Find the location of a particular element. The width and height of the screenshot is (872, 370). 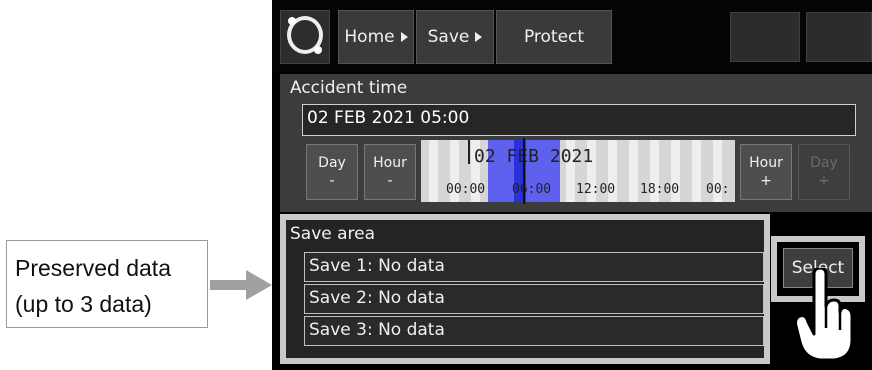

logo-dot-top is located at coordinates (292, 21).